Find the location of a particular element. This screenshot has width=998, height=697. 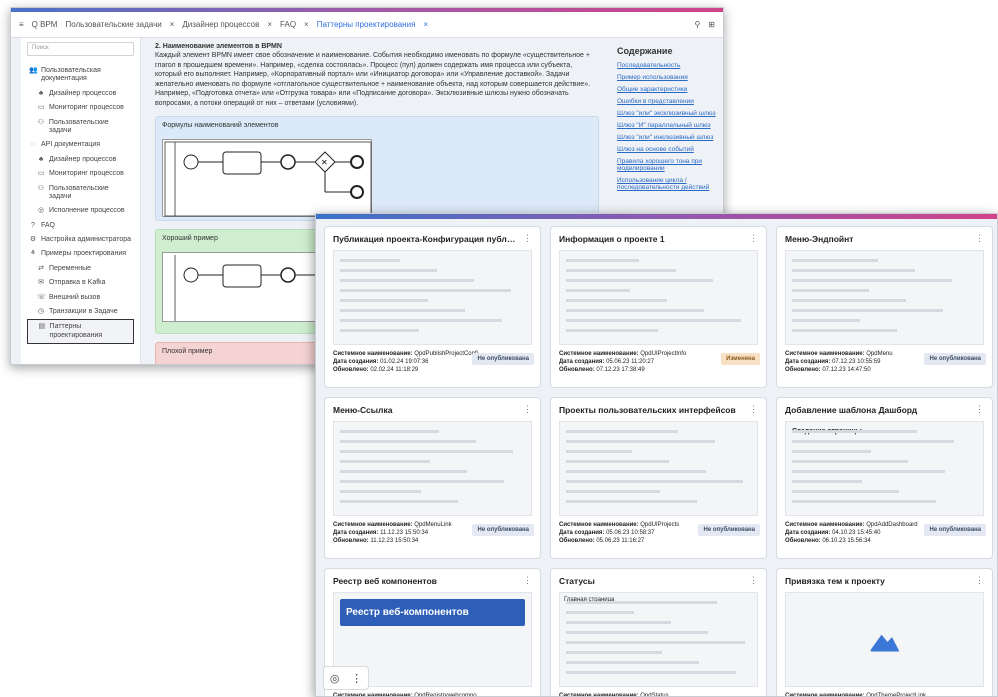

sidebar-item-label: Внешний вызов is located at coordinates (75, 297).